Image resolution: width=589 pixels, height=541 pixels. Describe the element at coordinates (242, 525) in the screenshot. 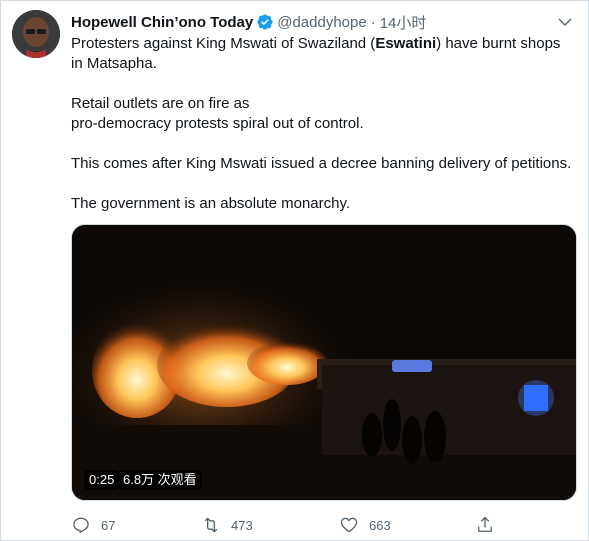

I see `retweet-count: 473` at that location.